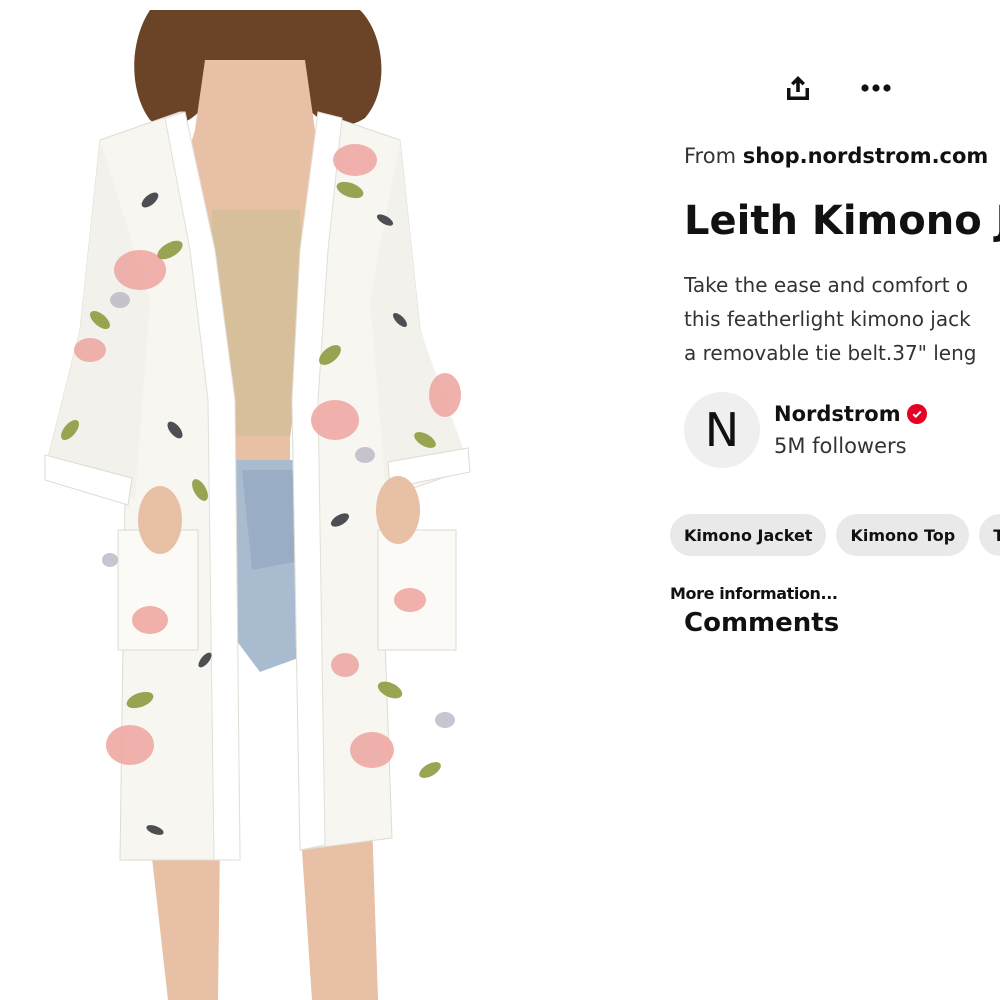 The height and width of the screenshot is (1000, 1000). I want to click on description-line: a removable tie belt.37" leng, so click(830, 353).